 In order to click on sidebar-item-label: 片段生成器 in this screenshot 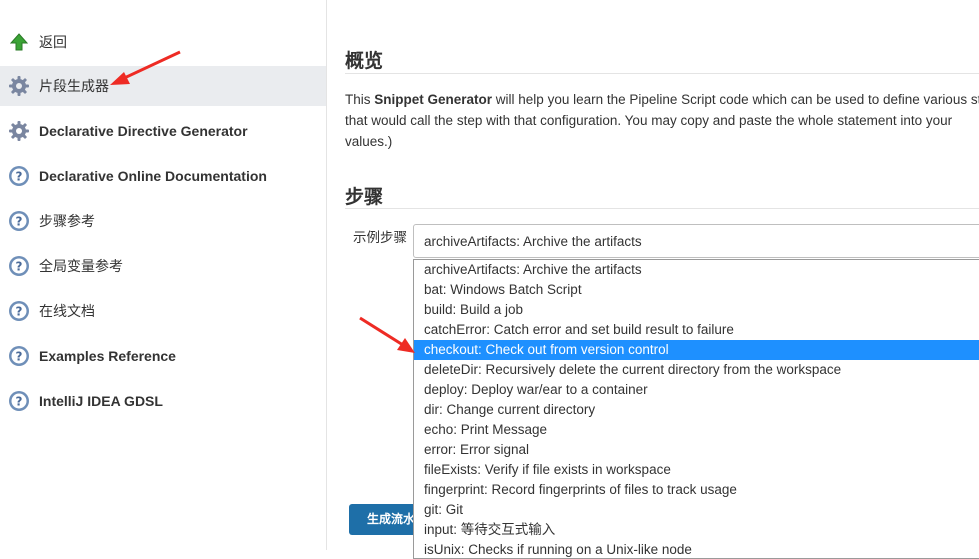, I will do `click(74, 86)`.